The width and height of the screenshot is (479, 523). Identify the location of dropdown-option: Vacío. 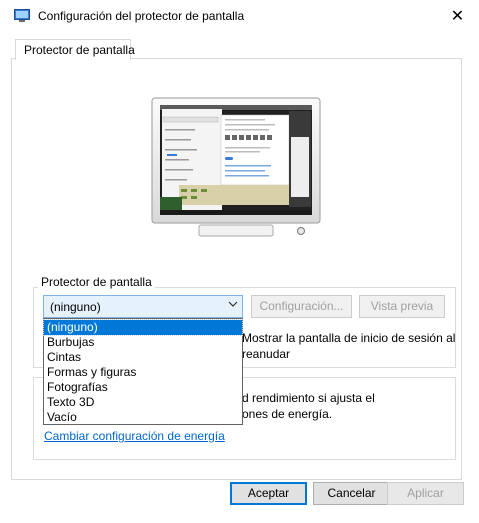
(143, 417).